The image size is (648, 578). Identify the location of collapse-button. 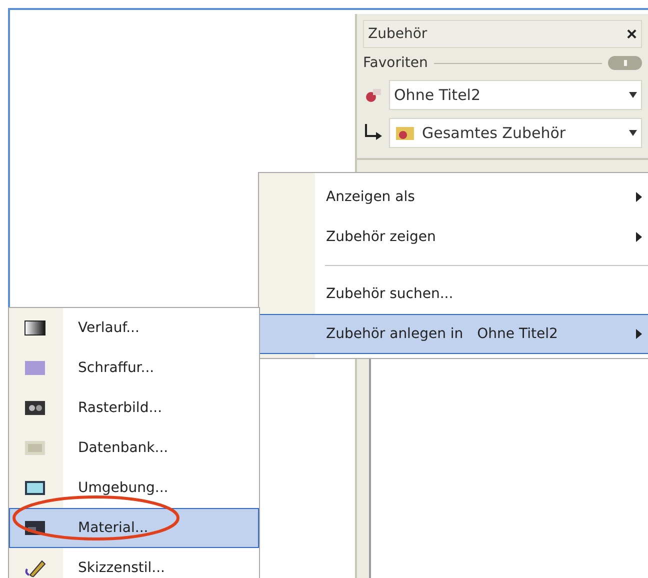
(625, 63).